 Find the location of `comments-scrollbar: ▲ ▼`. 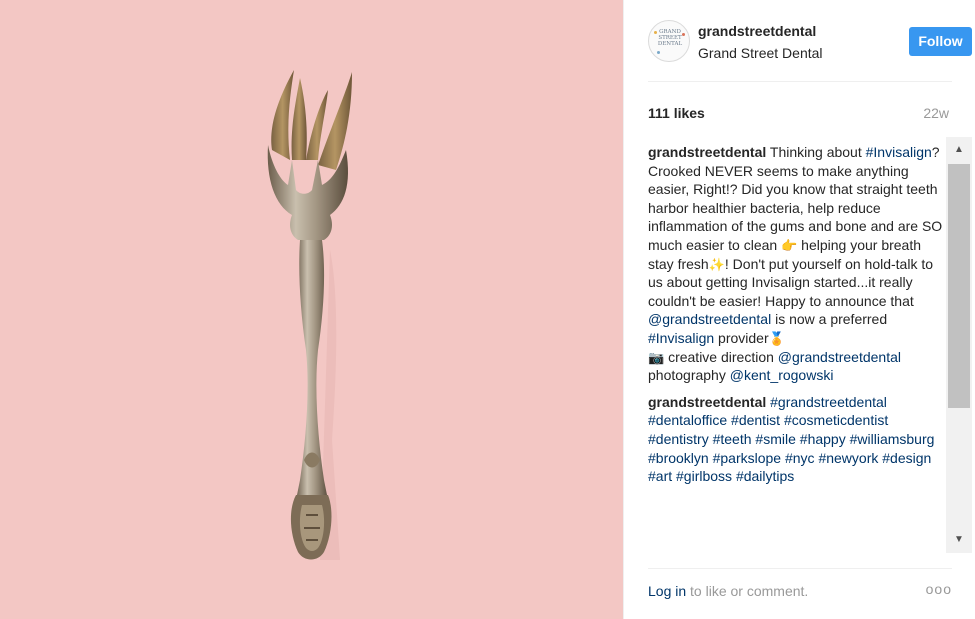

comments-scrollbar: ▲ ▼ is located at coordinates (959, 345).